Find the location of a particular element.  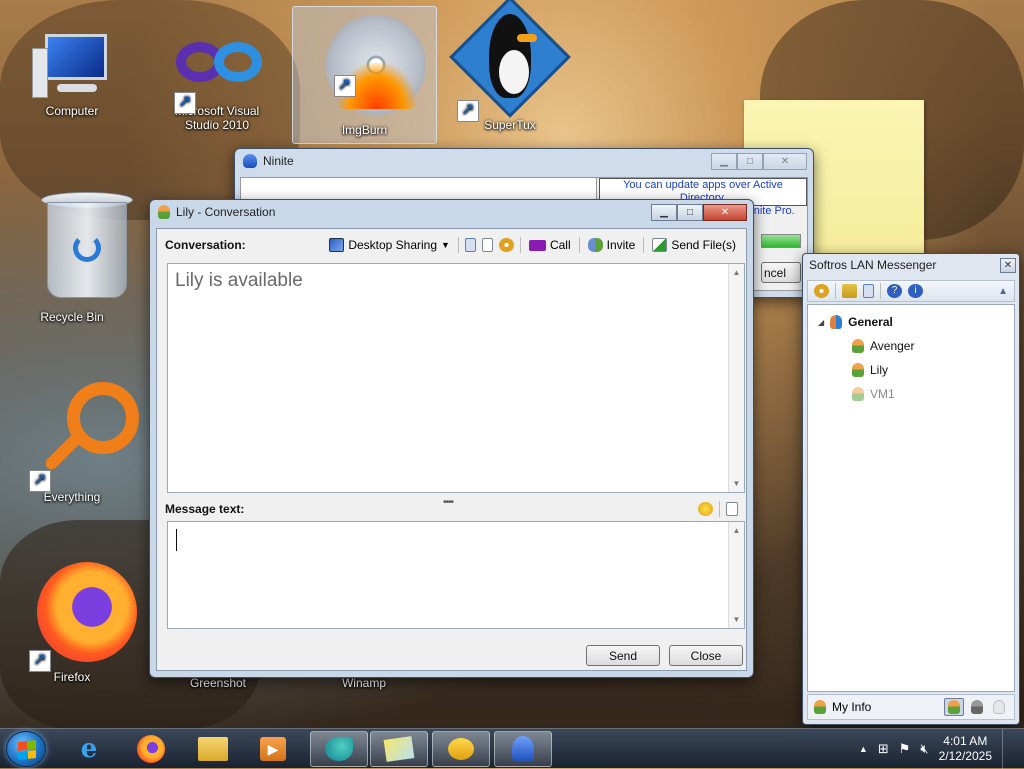

contacts-tree: ◢ General Avenger Lily VM1 is located at coordinates (911, 498).